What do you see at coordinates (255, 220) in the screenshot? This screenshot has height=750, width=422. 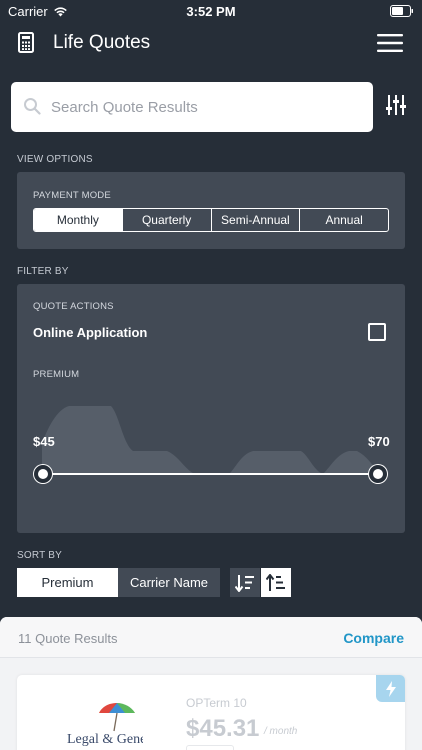 I see `payment-mode-semi-annual: Semi-Annual` at bounding box center [255, 220].